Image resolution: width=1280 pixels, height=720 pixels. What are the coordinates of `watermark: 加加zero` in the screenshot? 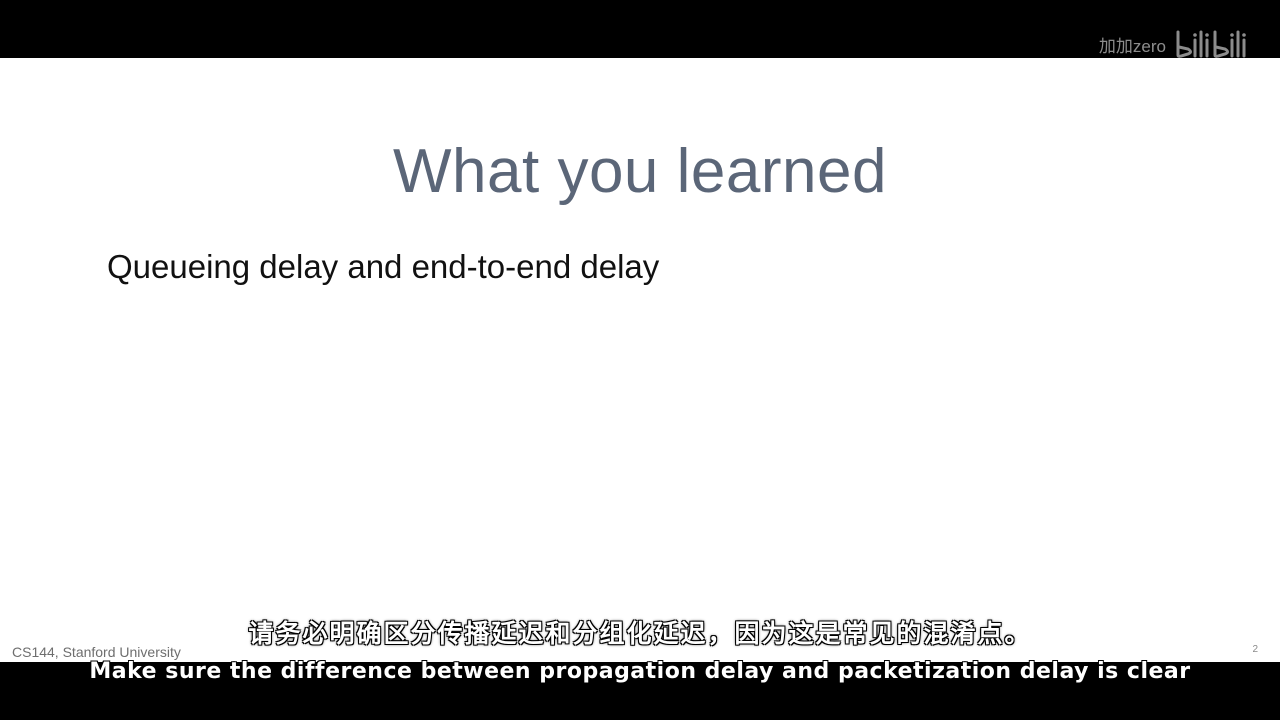 It's located at (1182, 44).